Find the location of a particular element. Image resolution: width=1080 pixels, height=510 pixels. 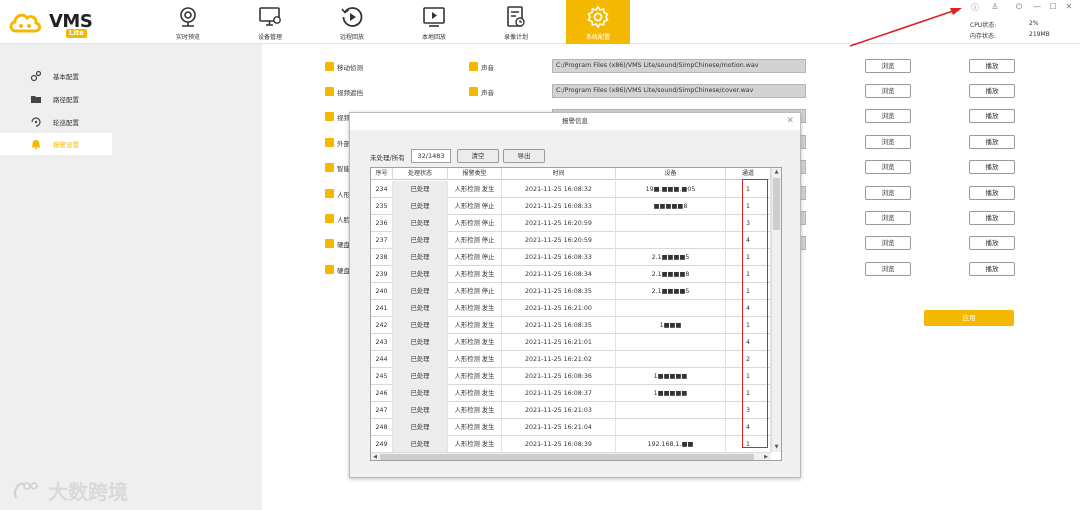

sidebar-item-path-config: 路径配置 is located at coordinates (56, 99).